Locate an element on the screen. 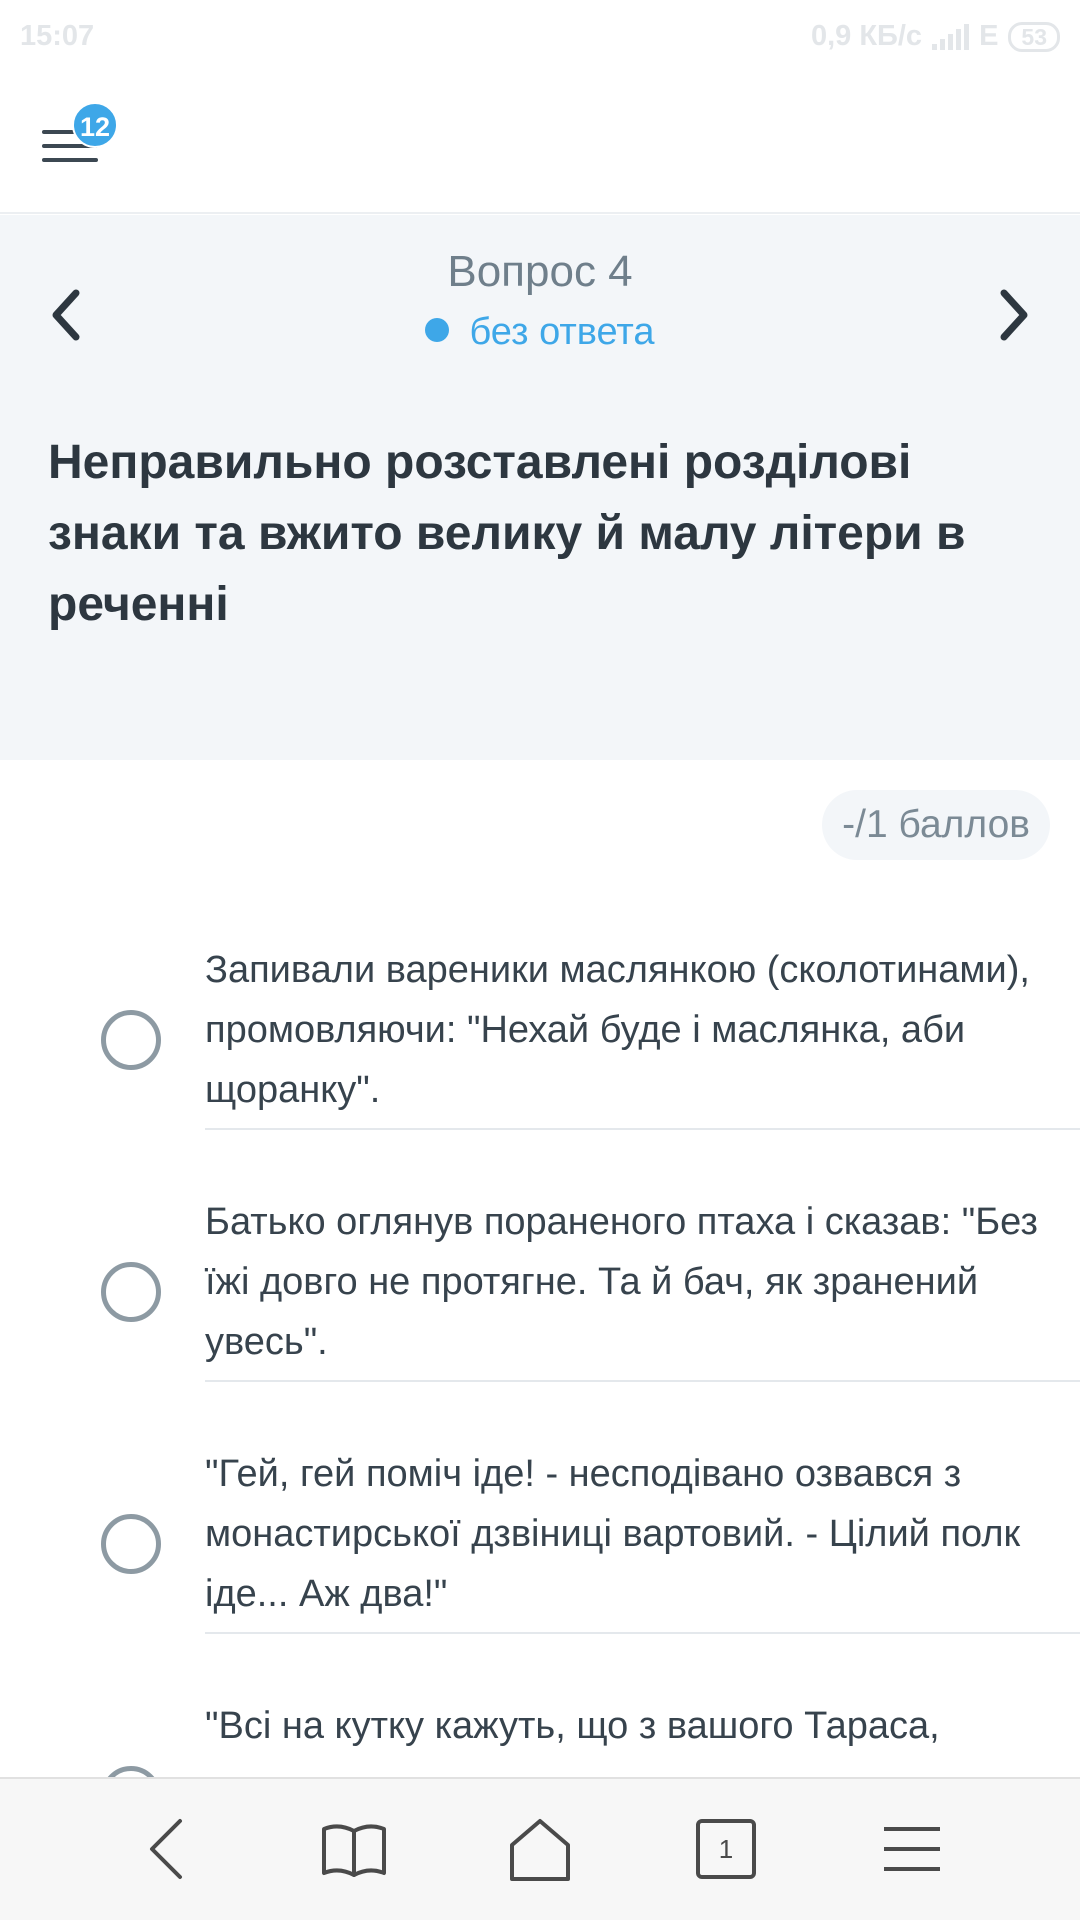 This screenshot has height=1920, width=1080. back-icon is located at coordinates (168, 1849).